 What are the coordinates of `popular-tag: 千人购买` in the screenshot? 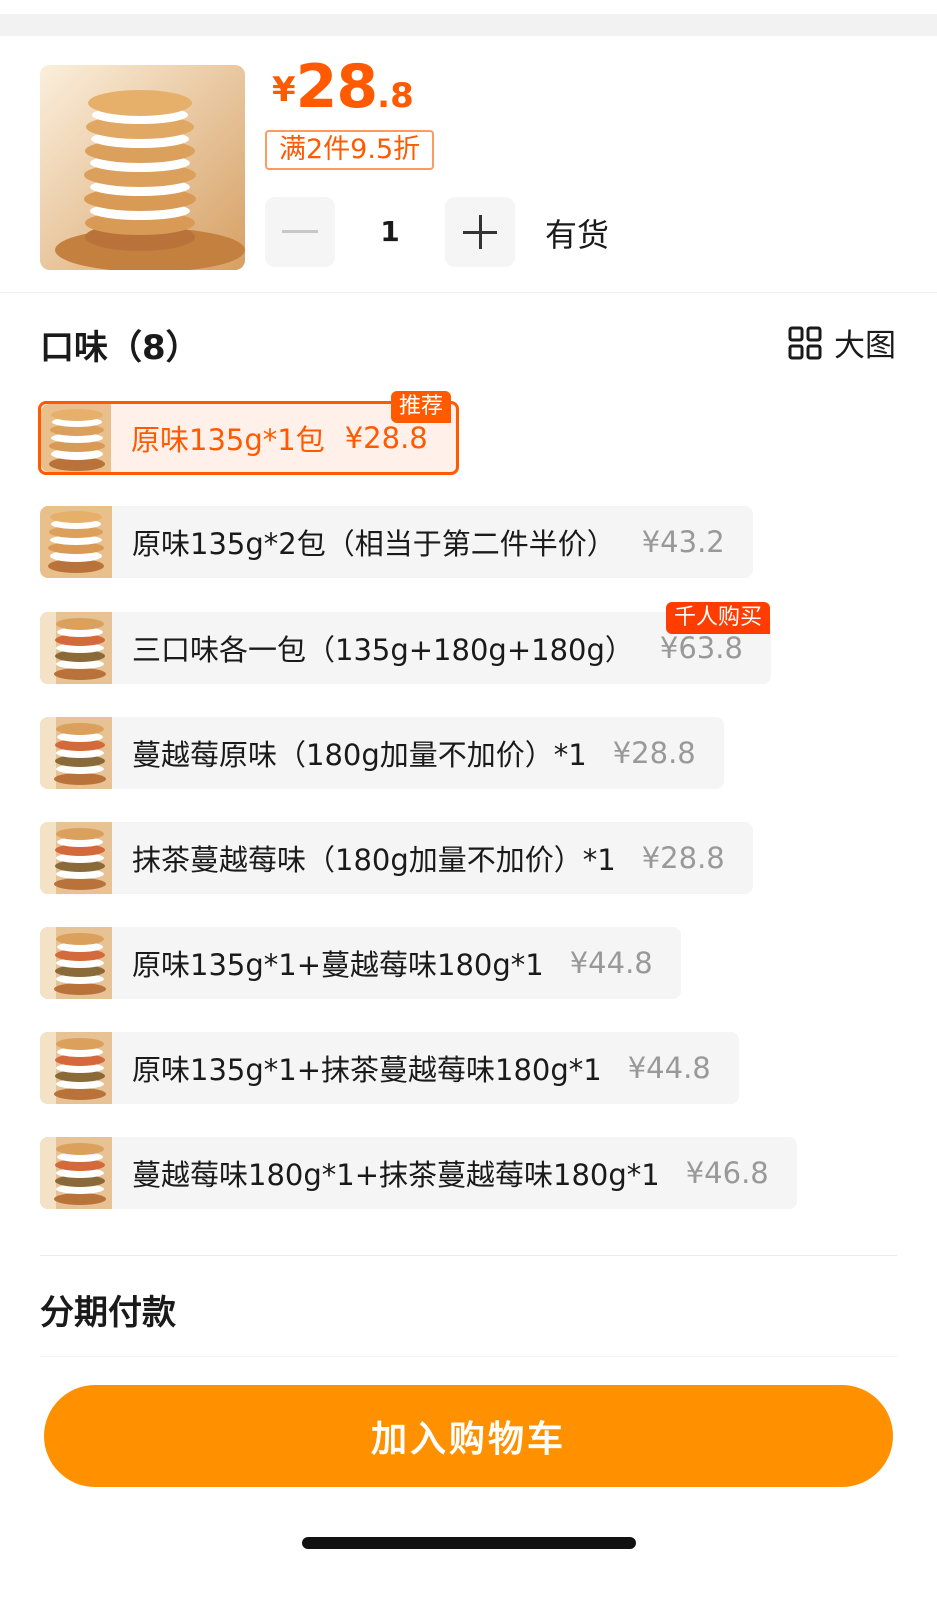 It's located at (718, 618).